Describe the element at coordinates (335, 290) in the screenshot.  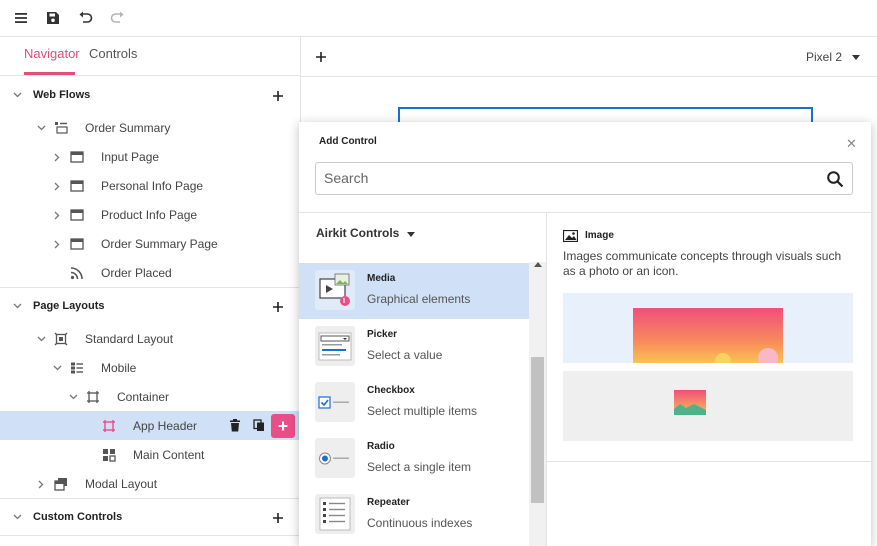
I see `media-icon` at that location.